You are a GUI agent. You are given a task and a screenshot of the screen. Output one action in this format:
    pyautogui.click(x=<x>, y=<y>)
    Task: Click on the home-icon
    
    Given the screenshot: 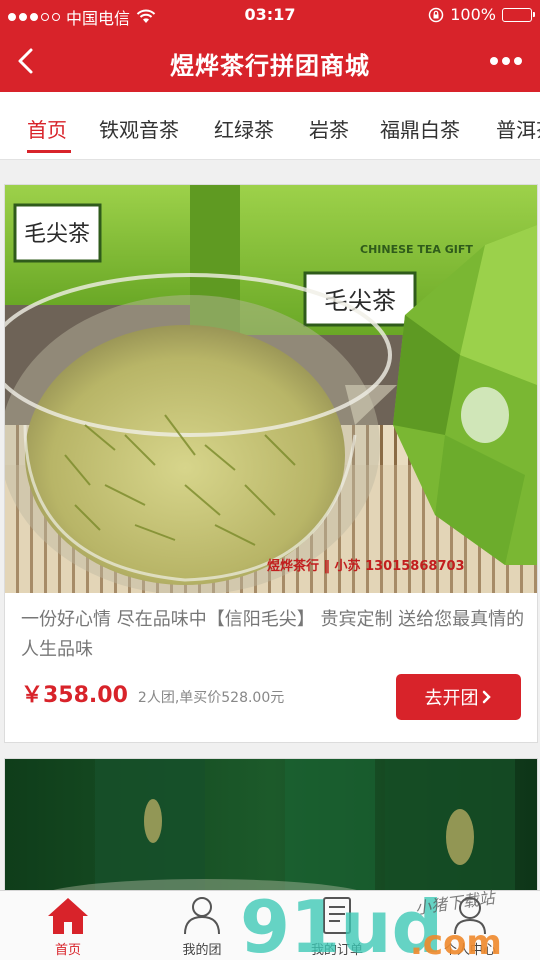 What is the action you would take?
    pyautogui.click(x=68, y=916)
    